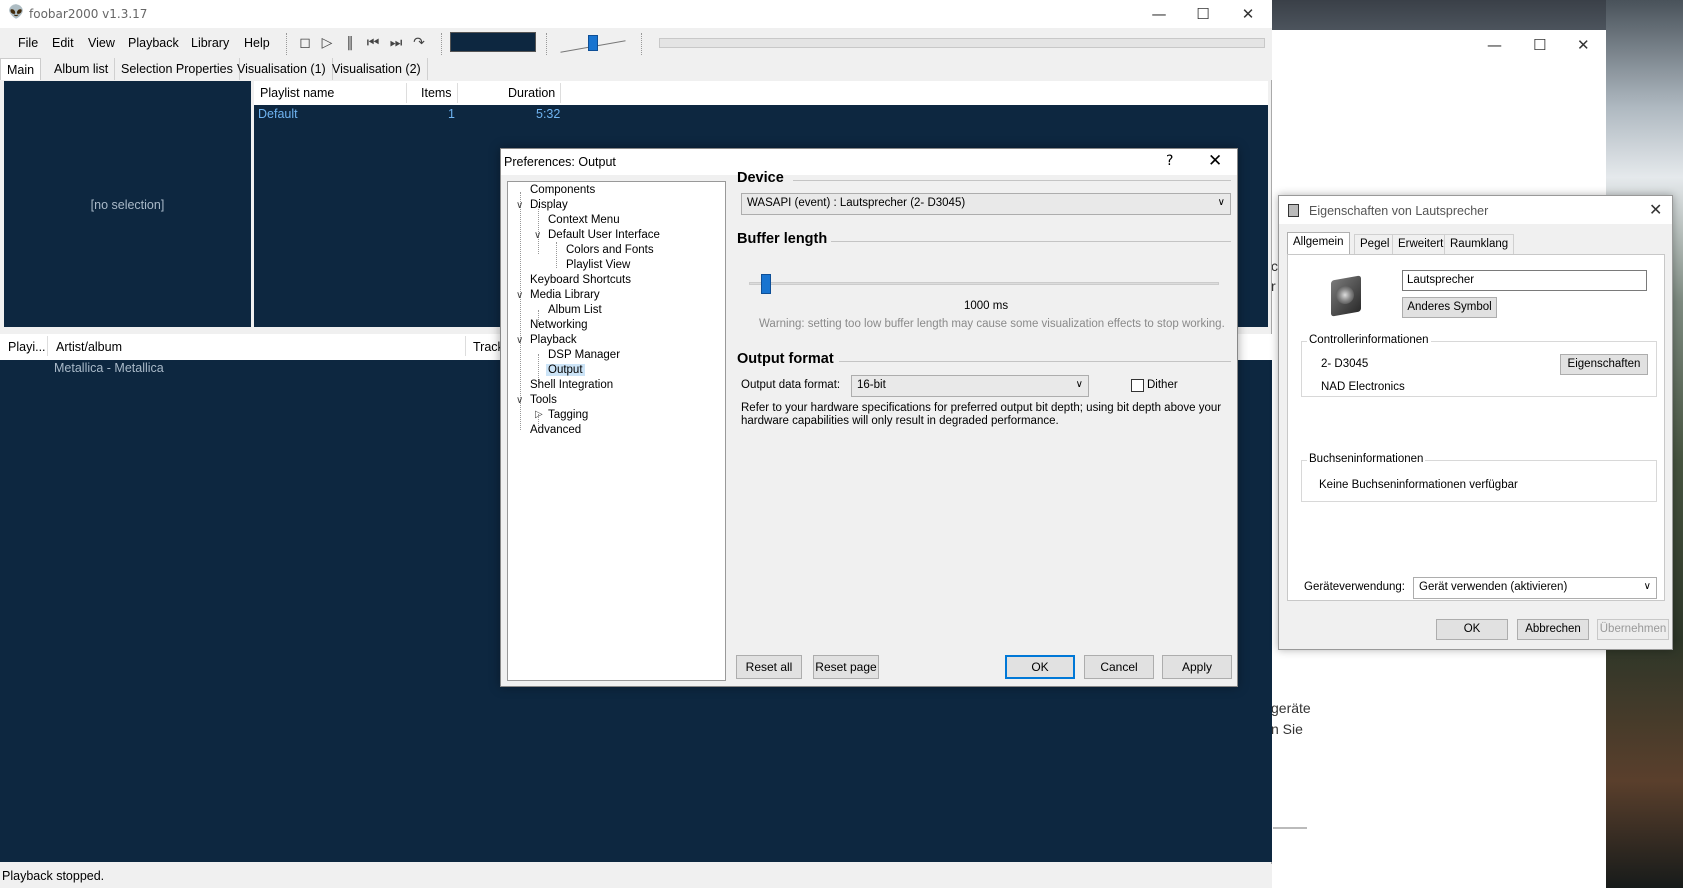  Describe the element at coordinates (282, 69) in the screenshot. I see `tab-visualisation-1: Visualisation (1)` at that location.